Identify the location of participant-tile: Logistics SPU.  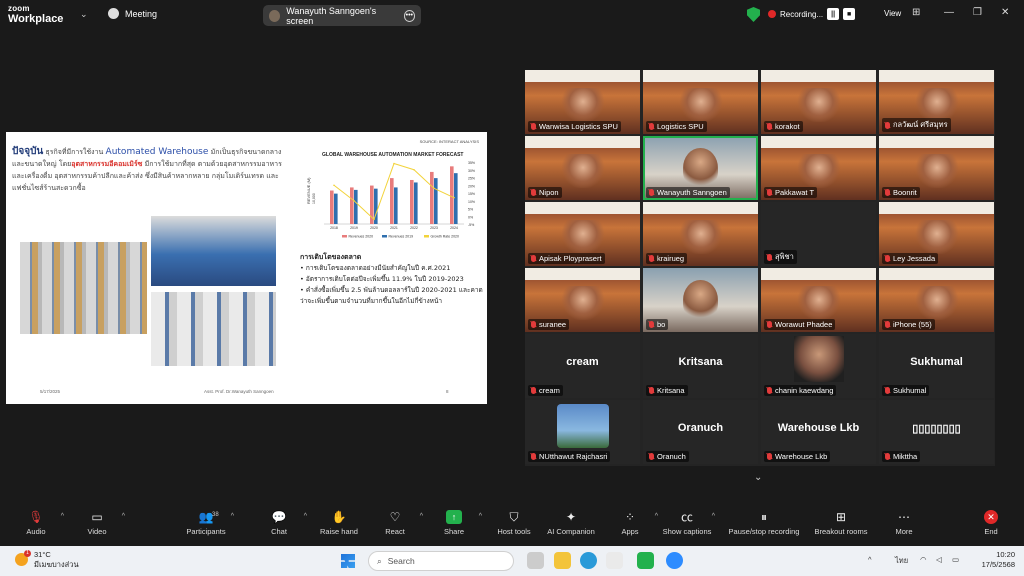
(700, 102).